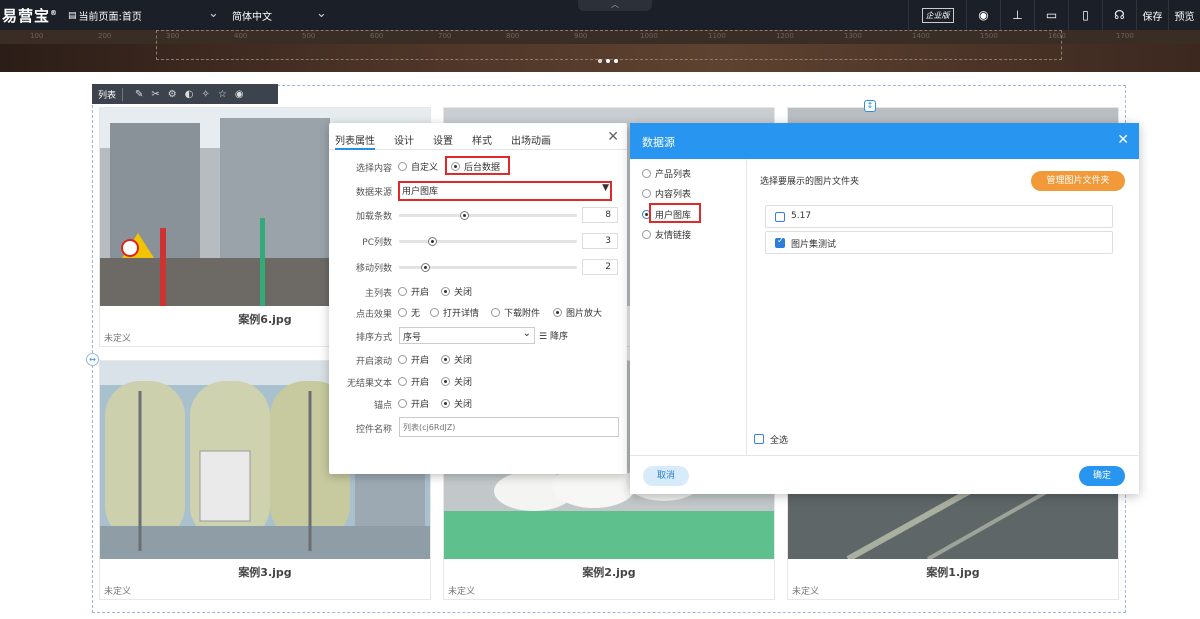 This screenshot has height=619, width=1200. I want to click on source-content-list: 内容列表, so click(666, 193).